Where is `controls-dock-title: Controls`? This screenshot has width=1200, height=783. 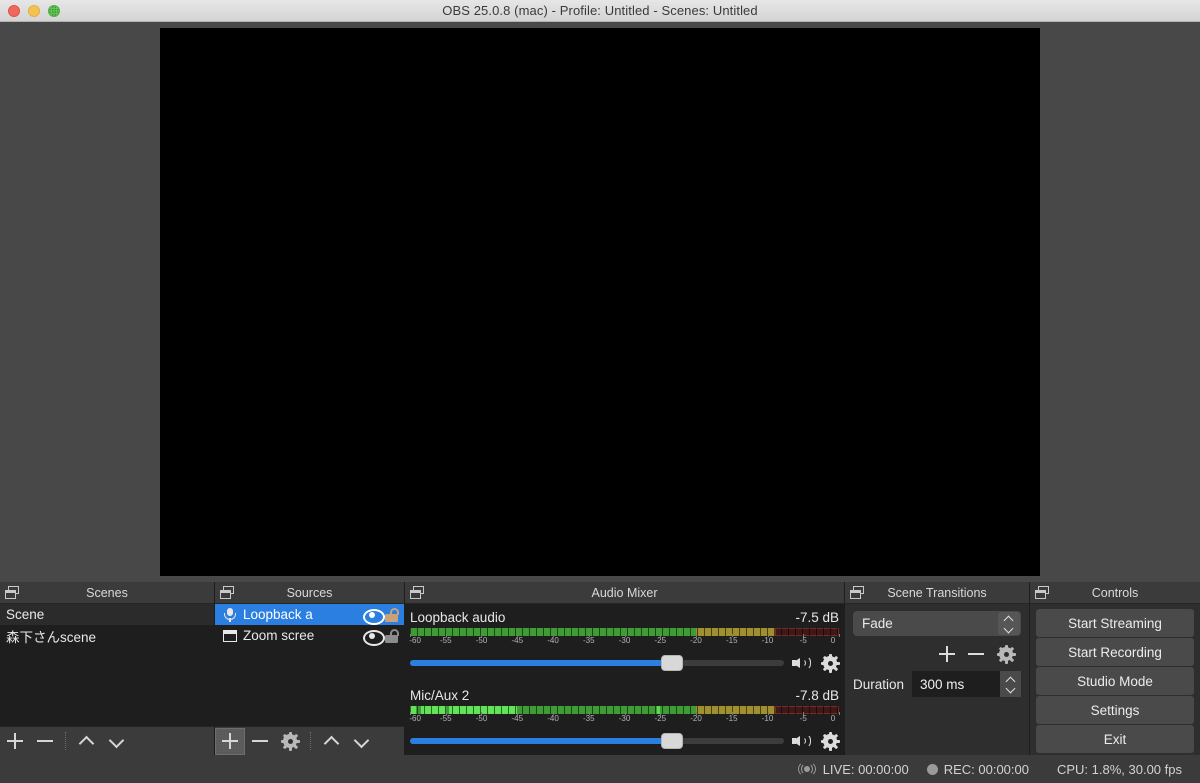 controls-dock-title: Controls is located at coordinates (1115, 592).